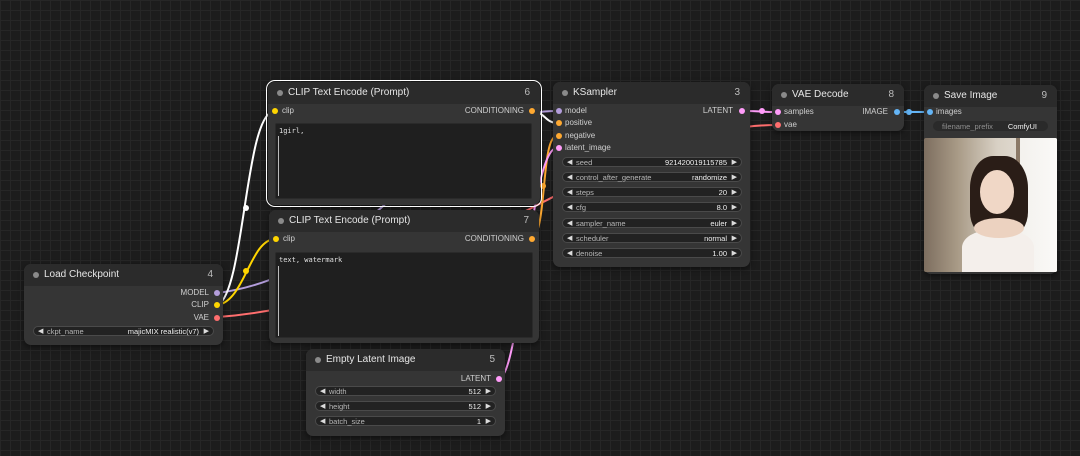 The width and height of the screenshot is (1080, 456). I want to click on input-label-latent-image: latent_image, so click(588, 147).